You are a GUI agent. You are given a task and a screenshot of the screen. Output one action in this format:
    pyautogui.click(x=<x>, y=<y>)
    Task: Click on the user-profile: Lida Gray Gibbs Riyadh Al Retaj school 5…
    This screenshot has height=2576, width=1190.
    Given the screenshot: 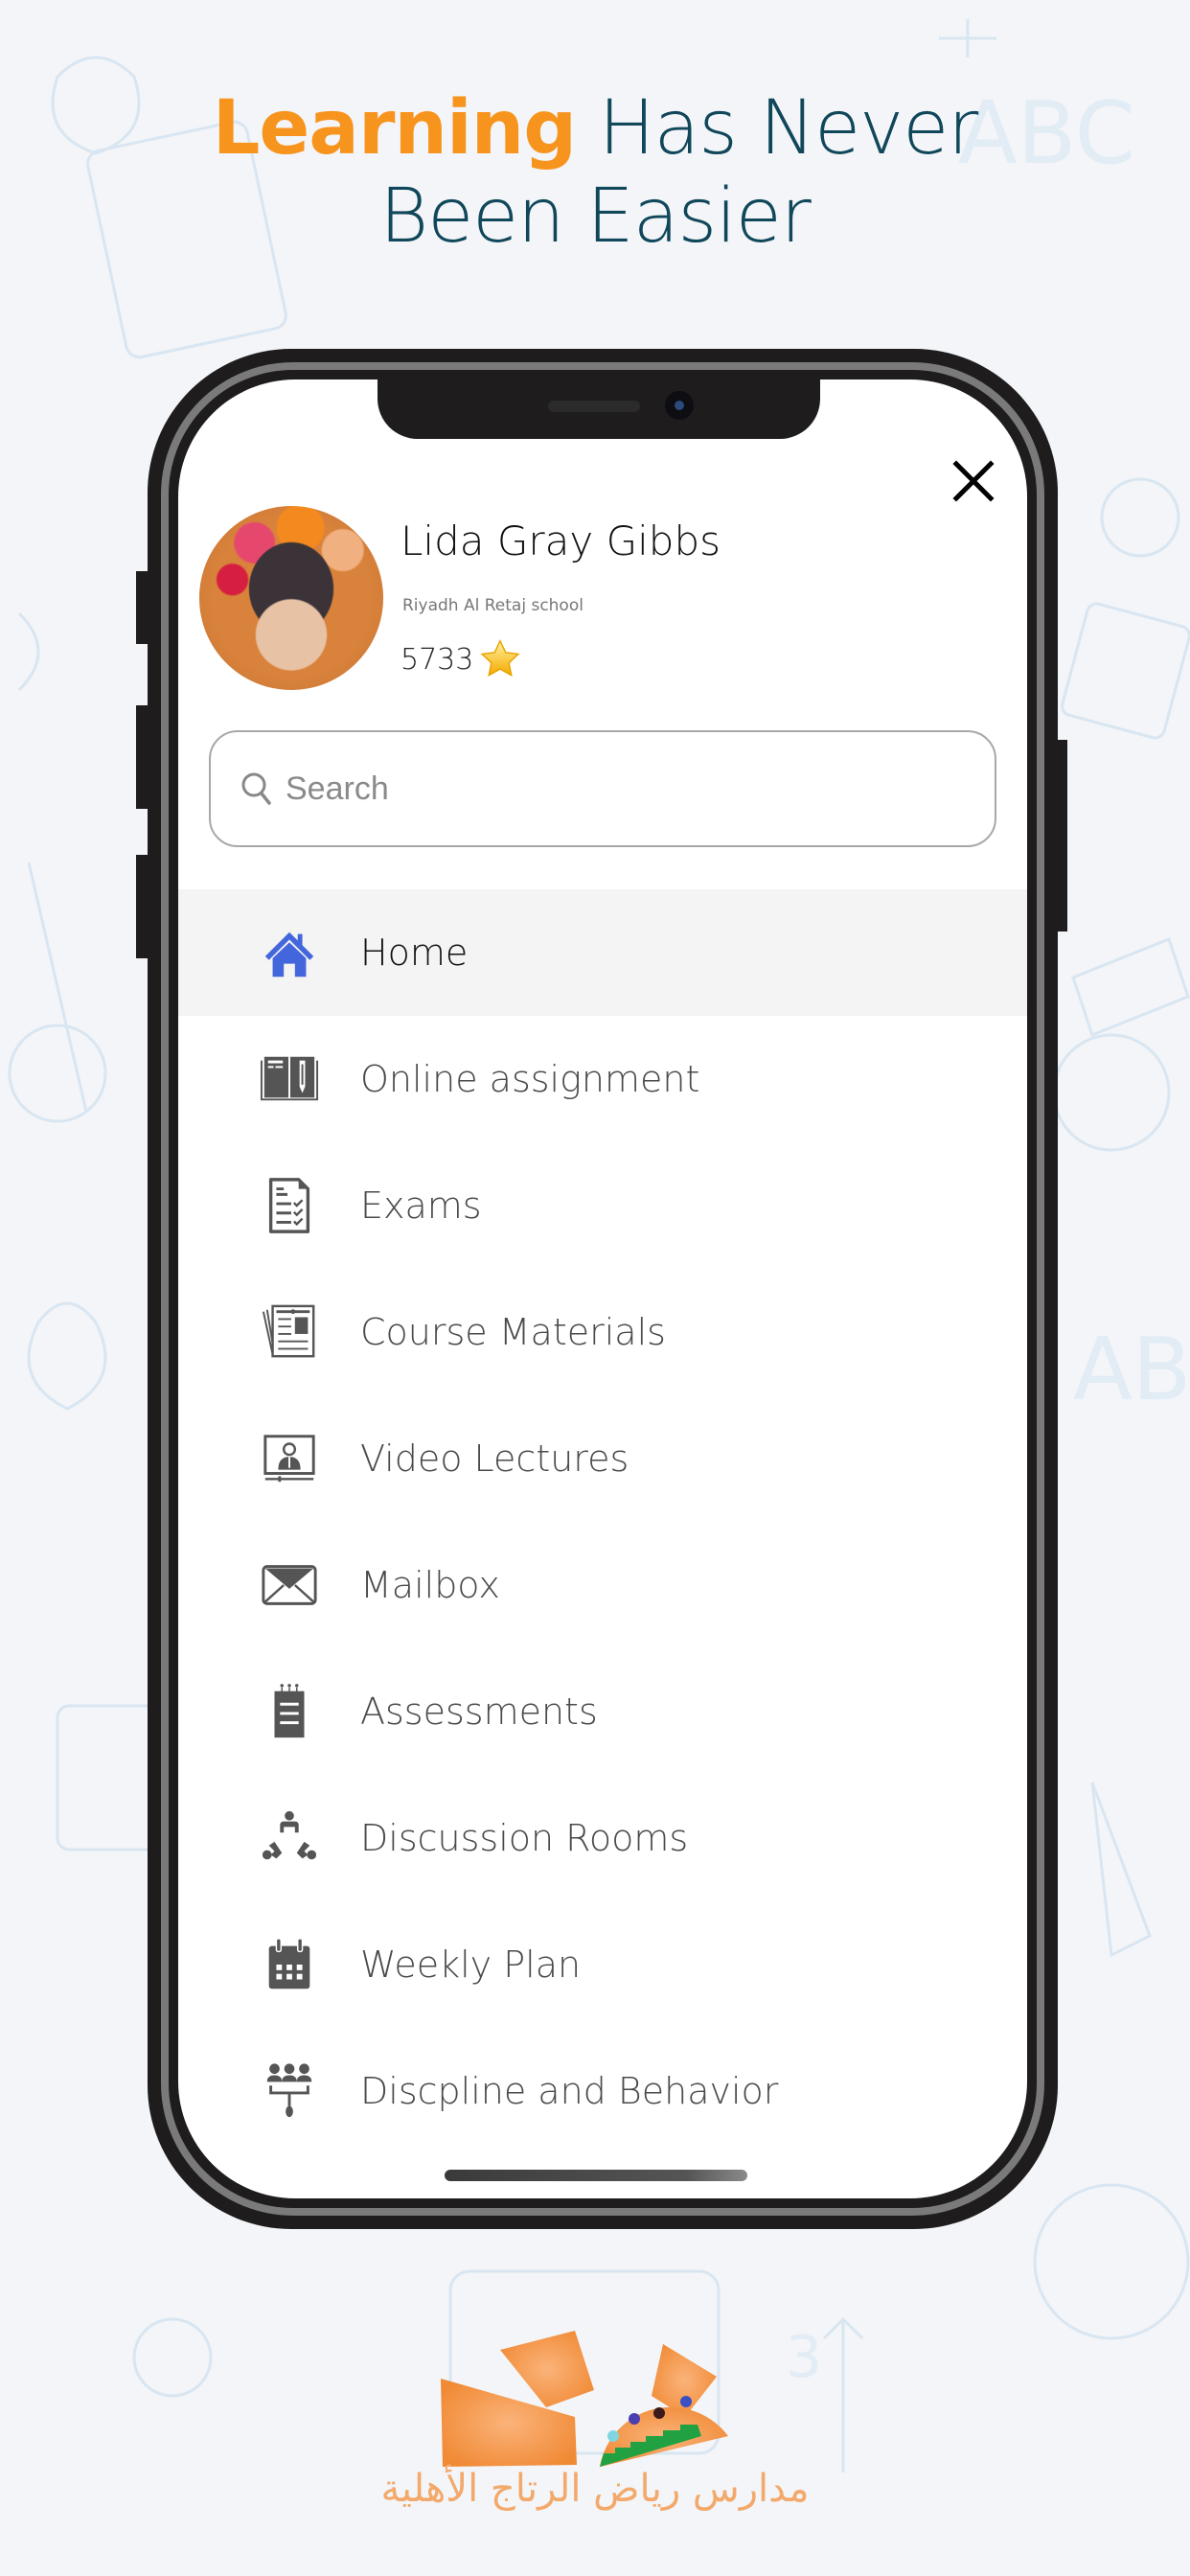 What is the action you would take?
    pyautogui.click(x=603, y=602)
    